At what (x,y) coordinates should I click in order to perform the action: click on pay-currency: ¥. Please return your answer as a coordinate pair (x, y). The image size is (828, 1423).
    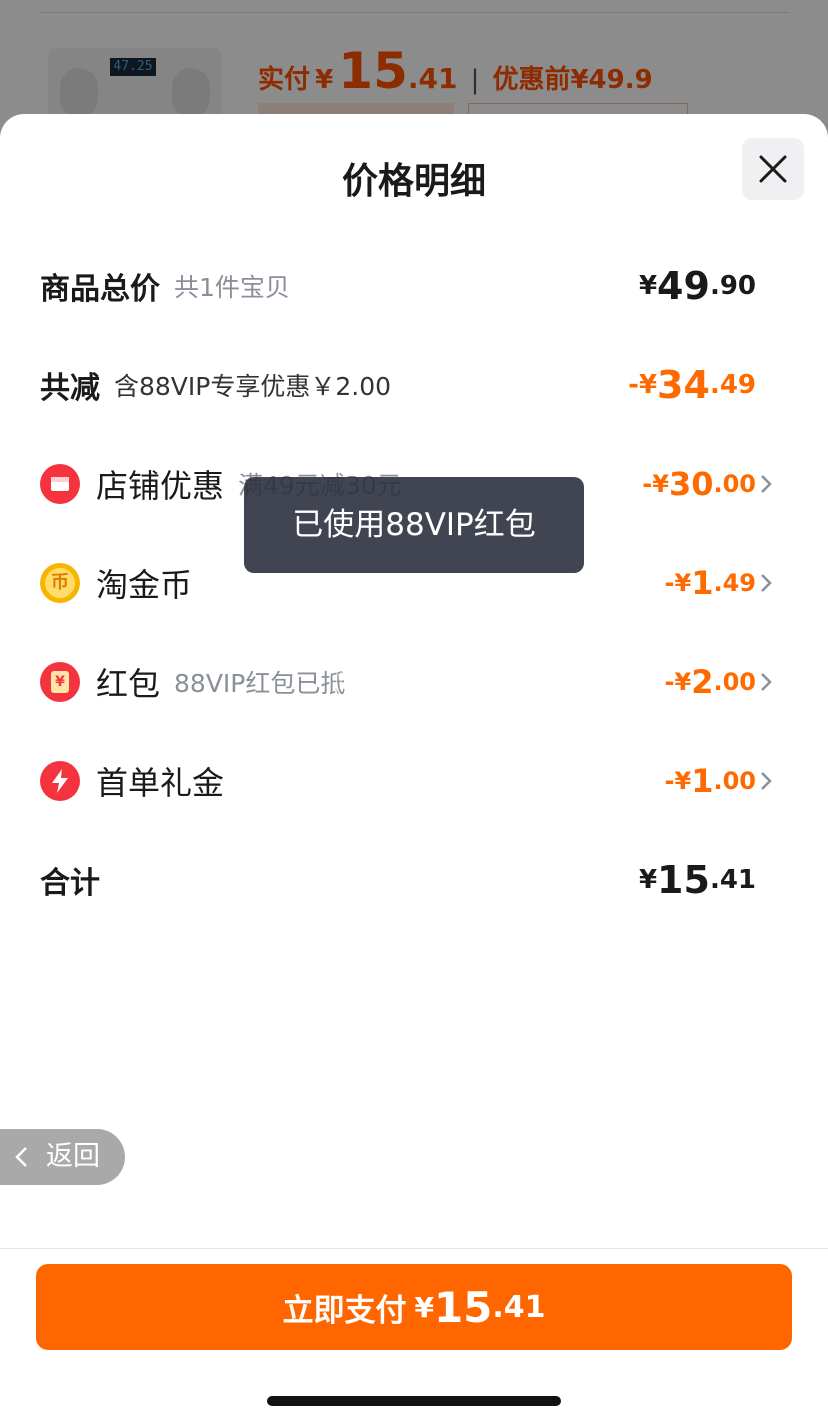
    Looking at the image, I should click on (424, 1307).